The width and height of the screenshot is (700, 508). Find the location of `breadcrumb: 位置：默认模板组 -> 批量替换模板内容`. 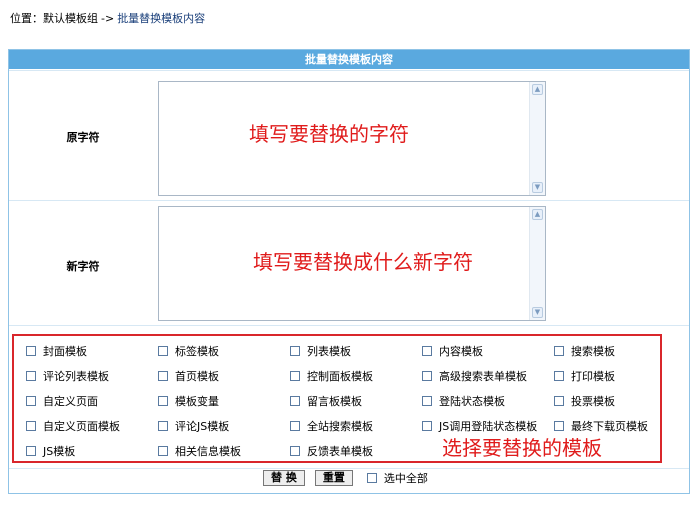

breadcrumb: 位置：默认模板组 -> 批量替换模板内容 is located at coordinates (107, 18).